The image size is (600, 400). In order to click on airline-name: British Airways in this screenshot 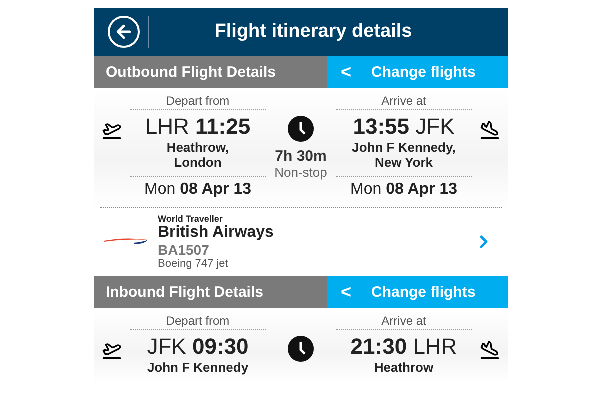, I will do `click(216, 233)`.